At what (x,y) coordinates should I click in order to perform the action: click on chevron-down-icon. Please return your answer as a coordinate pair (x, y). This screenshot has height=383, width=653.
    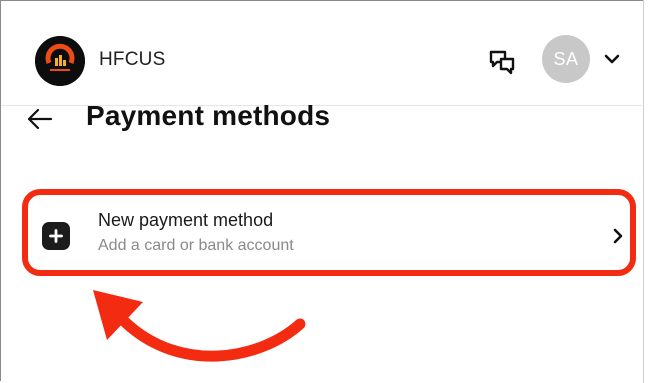
    Looking at the image, I should click on (612, 59).